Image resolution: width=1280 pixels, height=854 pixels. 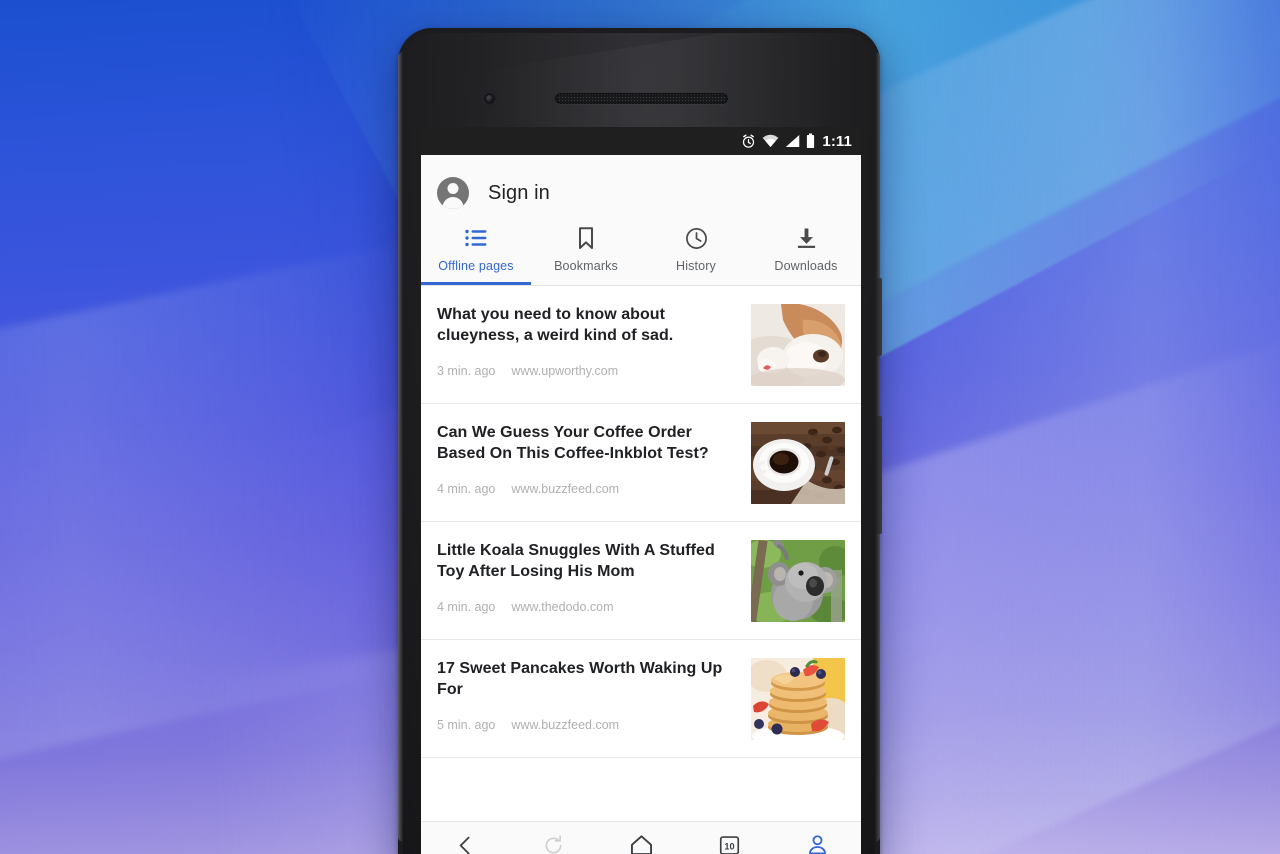 What do you see at coordinates (476, 238) in the screenshot?
I see `list-icon` at bounding box center [476, 238].